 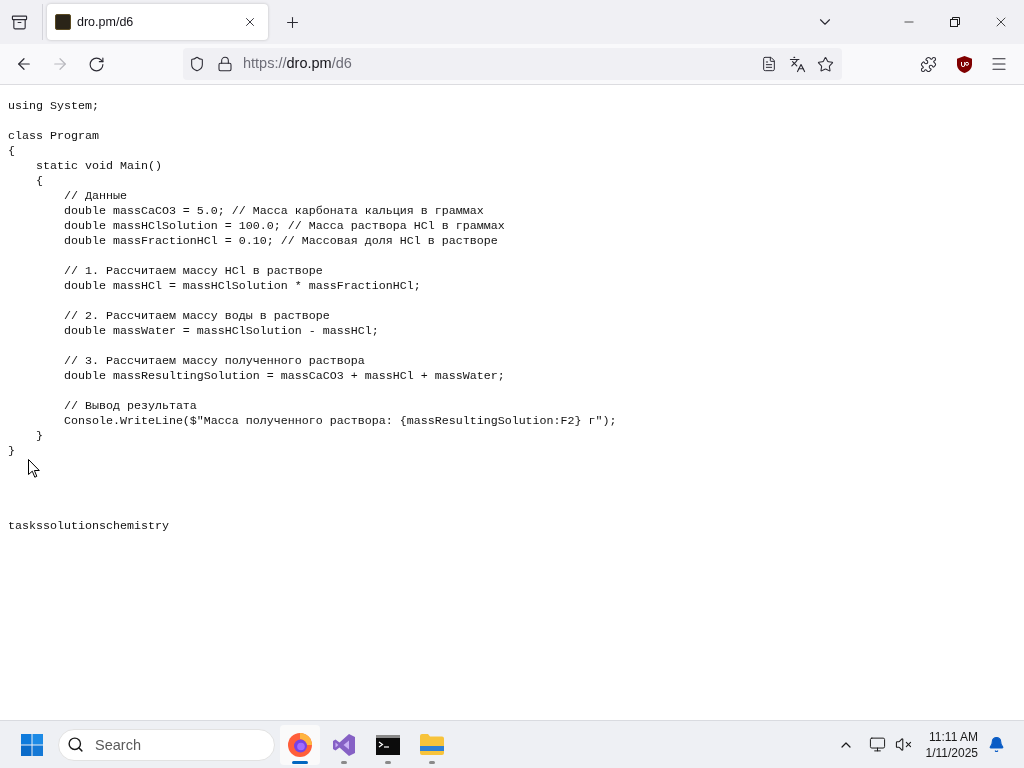 I want to click on footer-text: taskssolutionschemistry, so click(x=88, y=526).